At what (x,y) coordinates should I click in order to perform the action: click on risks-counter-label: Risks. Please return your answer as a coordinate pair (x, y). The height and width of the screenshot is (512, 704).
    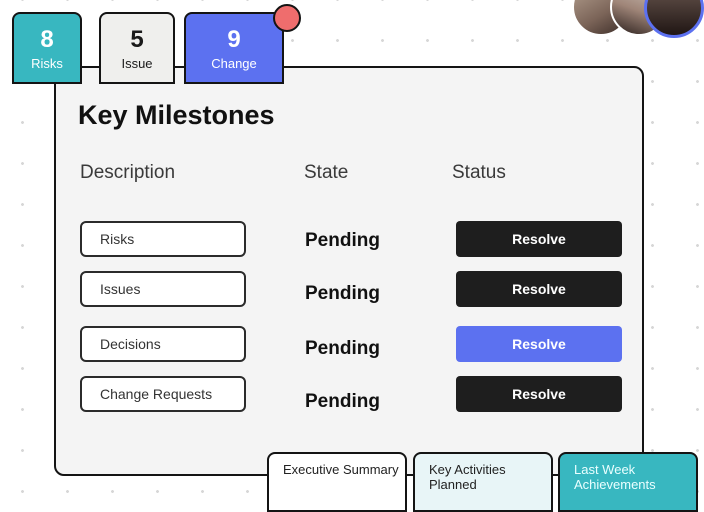
    Looking at the image, I should click on (47, 63).